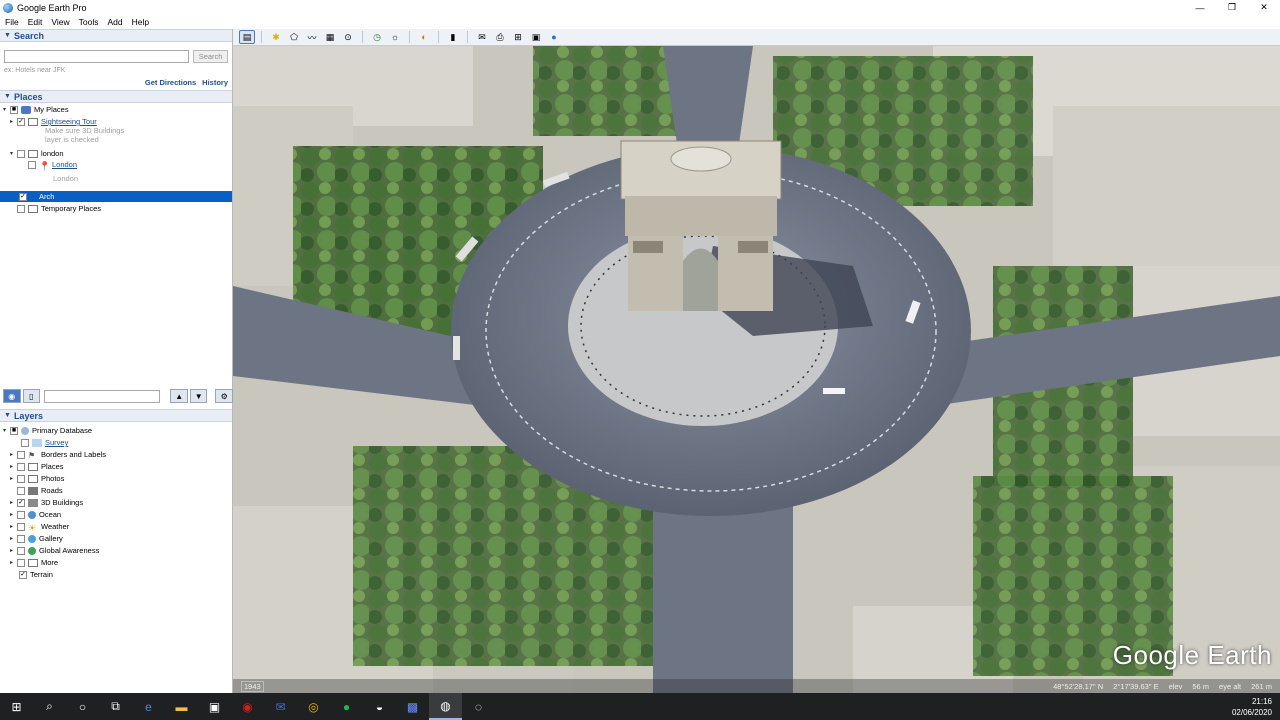  Describe the element at coordinates (554, 37) in the screenshot. I see `earth-icon: ●` at that location.